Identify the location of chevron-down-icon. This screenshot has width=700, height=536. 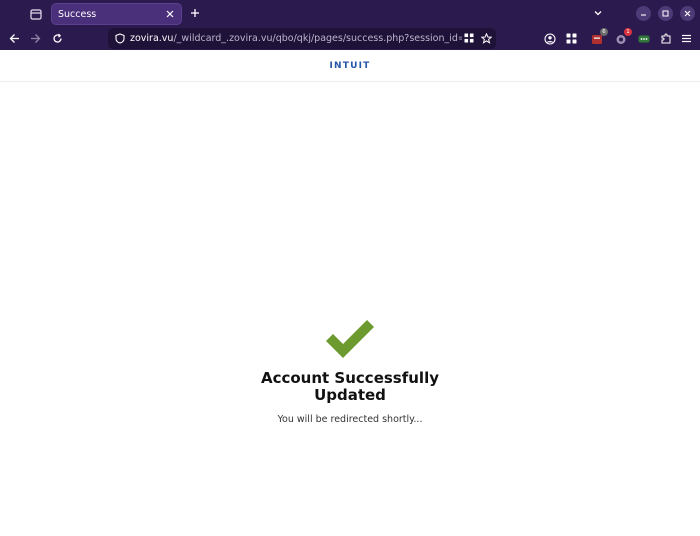
(598, 13).